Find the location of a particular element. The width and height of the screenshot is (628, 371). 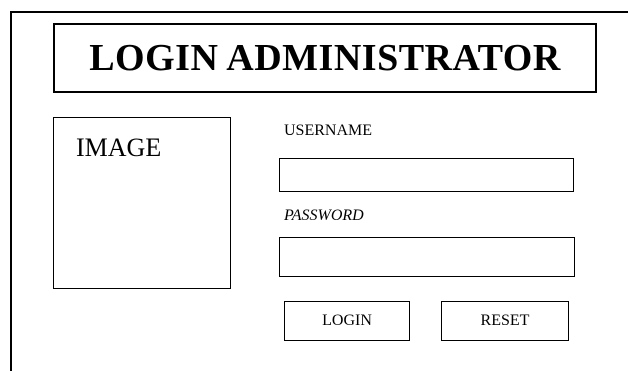

page-title: LOGIN ADMINISTRATOR is located at coordinates (325, 58).